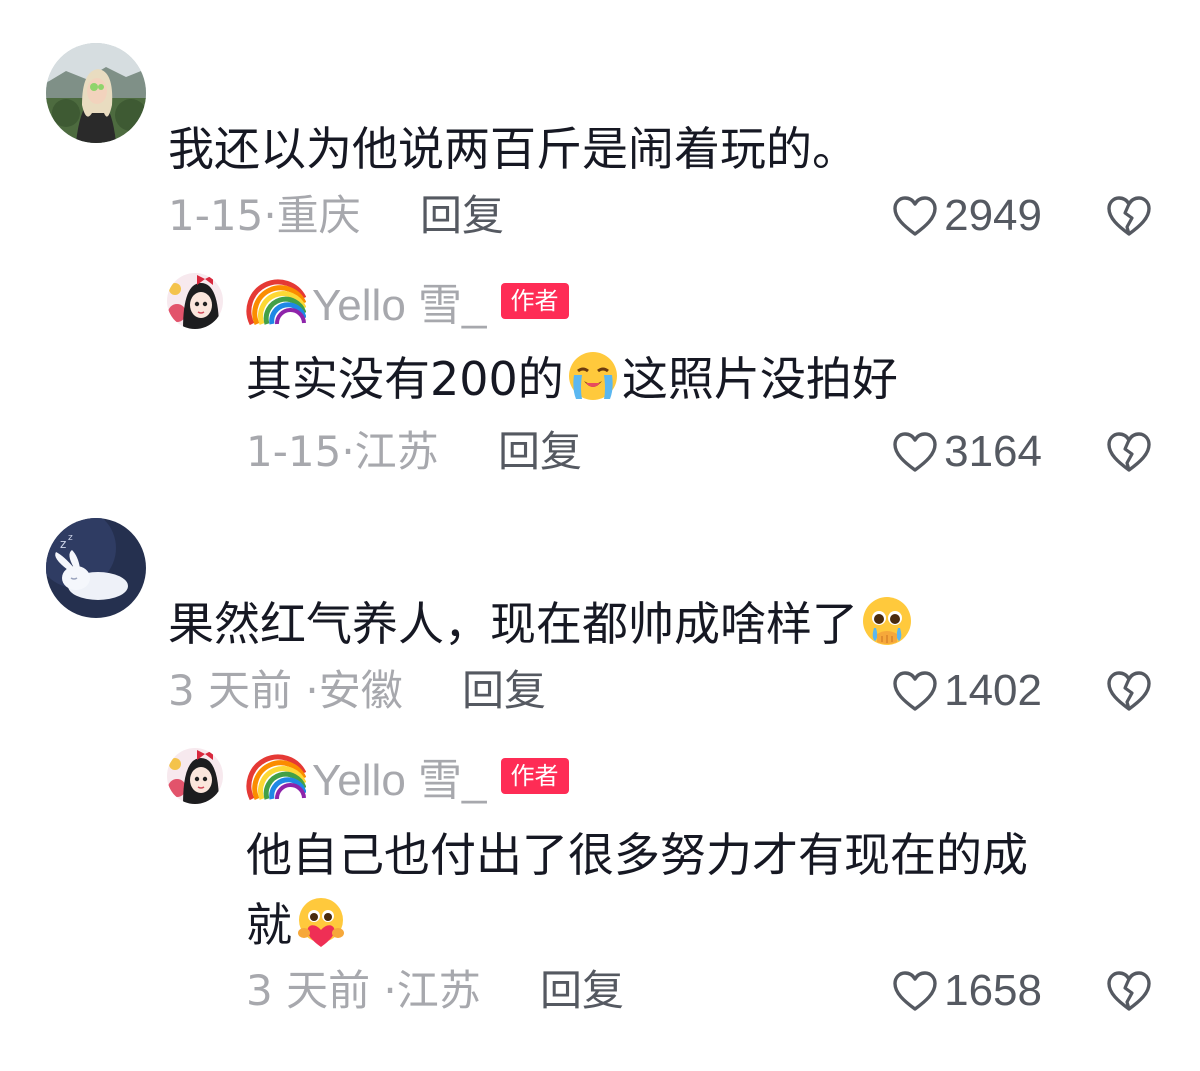 The width and height of the screenshot is (1200, 1071). I want to click on comment-text-part: 果然红气养人，现在都帅成啥样了, so click(513, 624).